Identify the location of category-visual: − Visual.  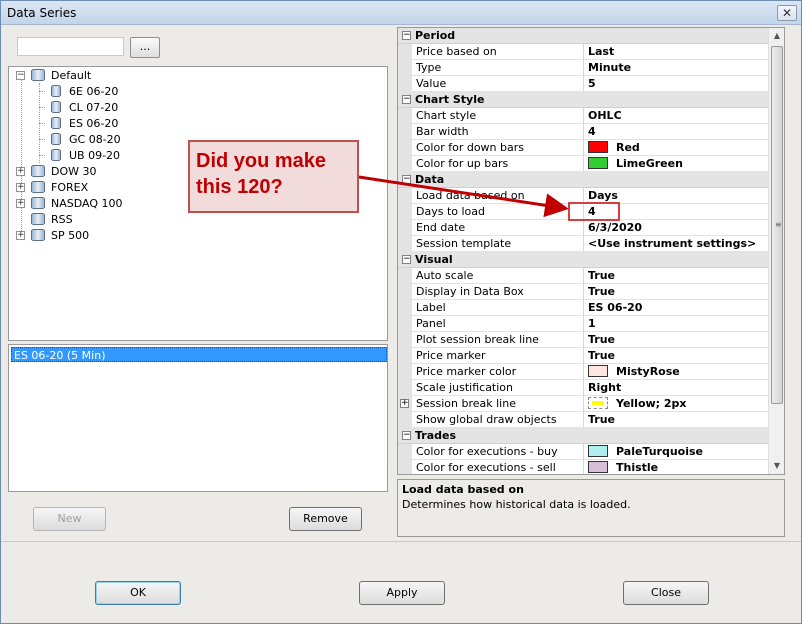
(583, 260).